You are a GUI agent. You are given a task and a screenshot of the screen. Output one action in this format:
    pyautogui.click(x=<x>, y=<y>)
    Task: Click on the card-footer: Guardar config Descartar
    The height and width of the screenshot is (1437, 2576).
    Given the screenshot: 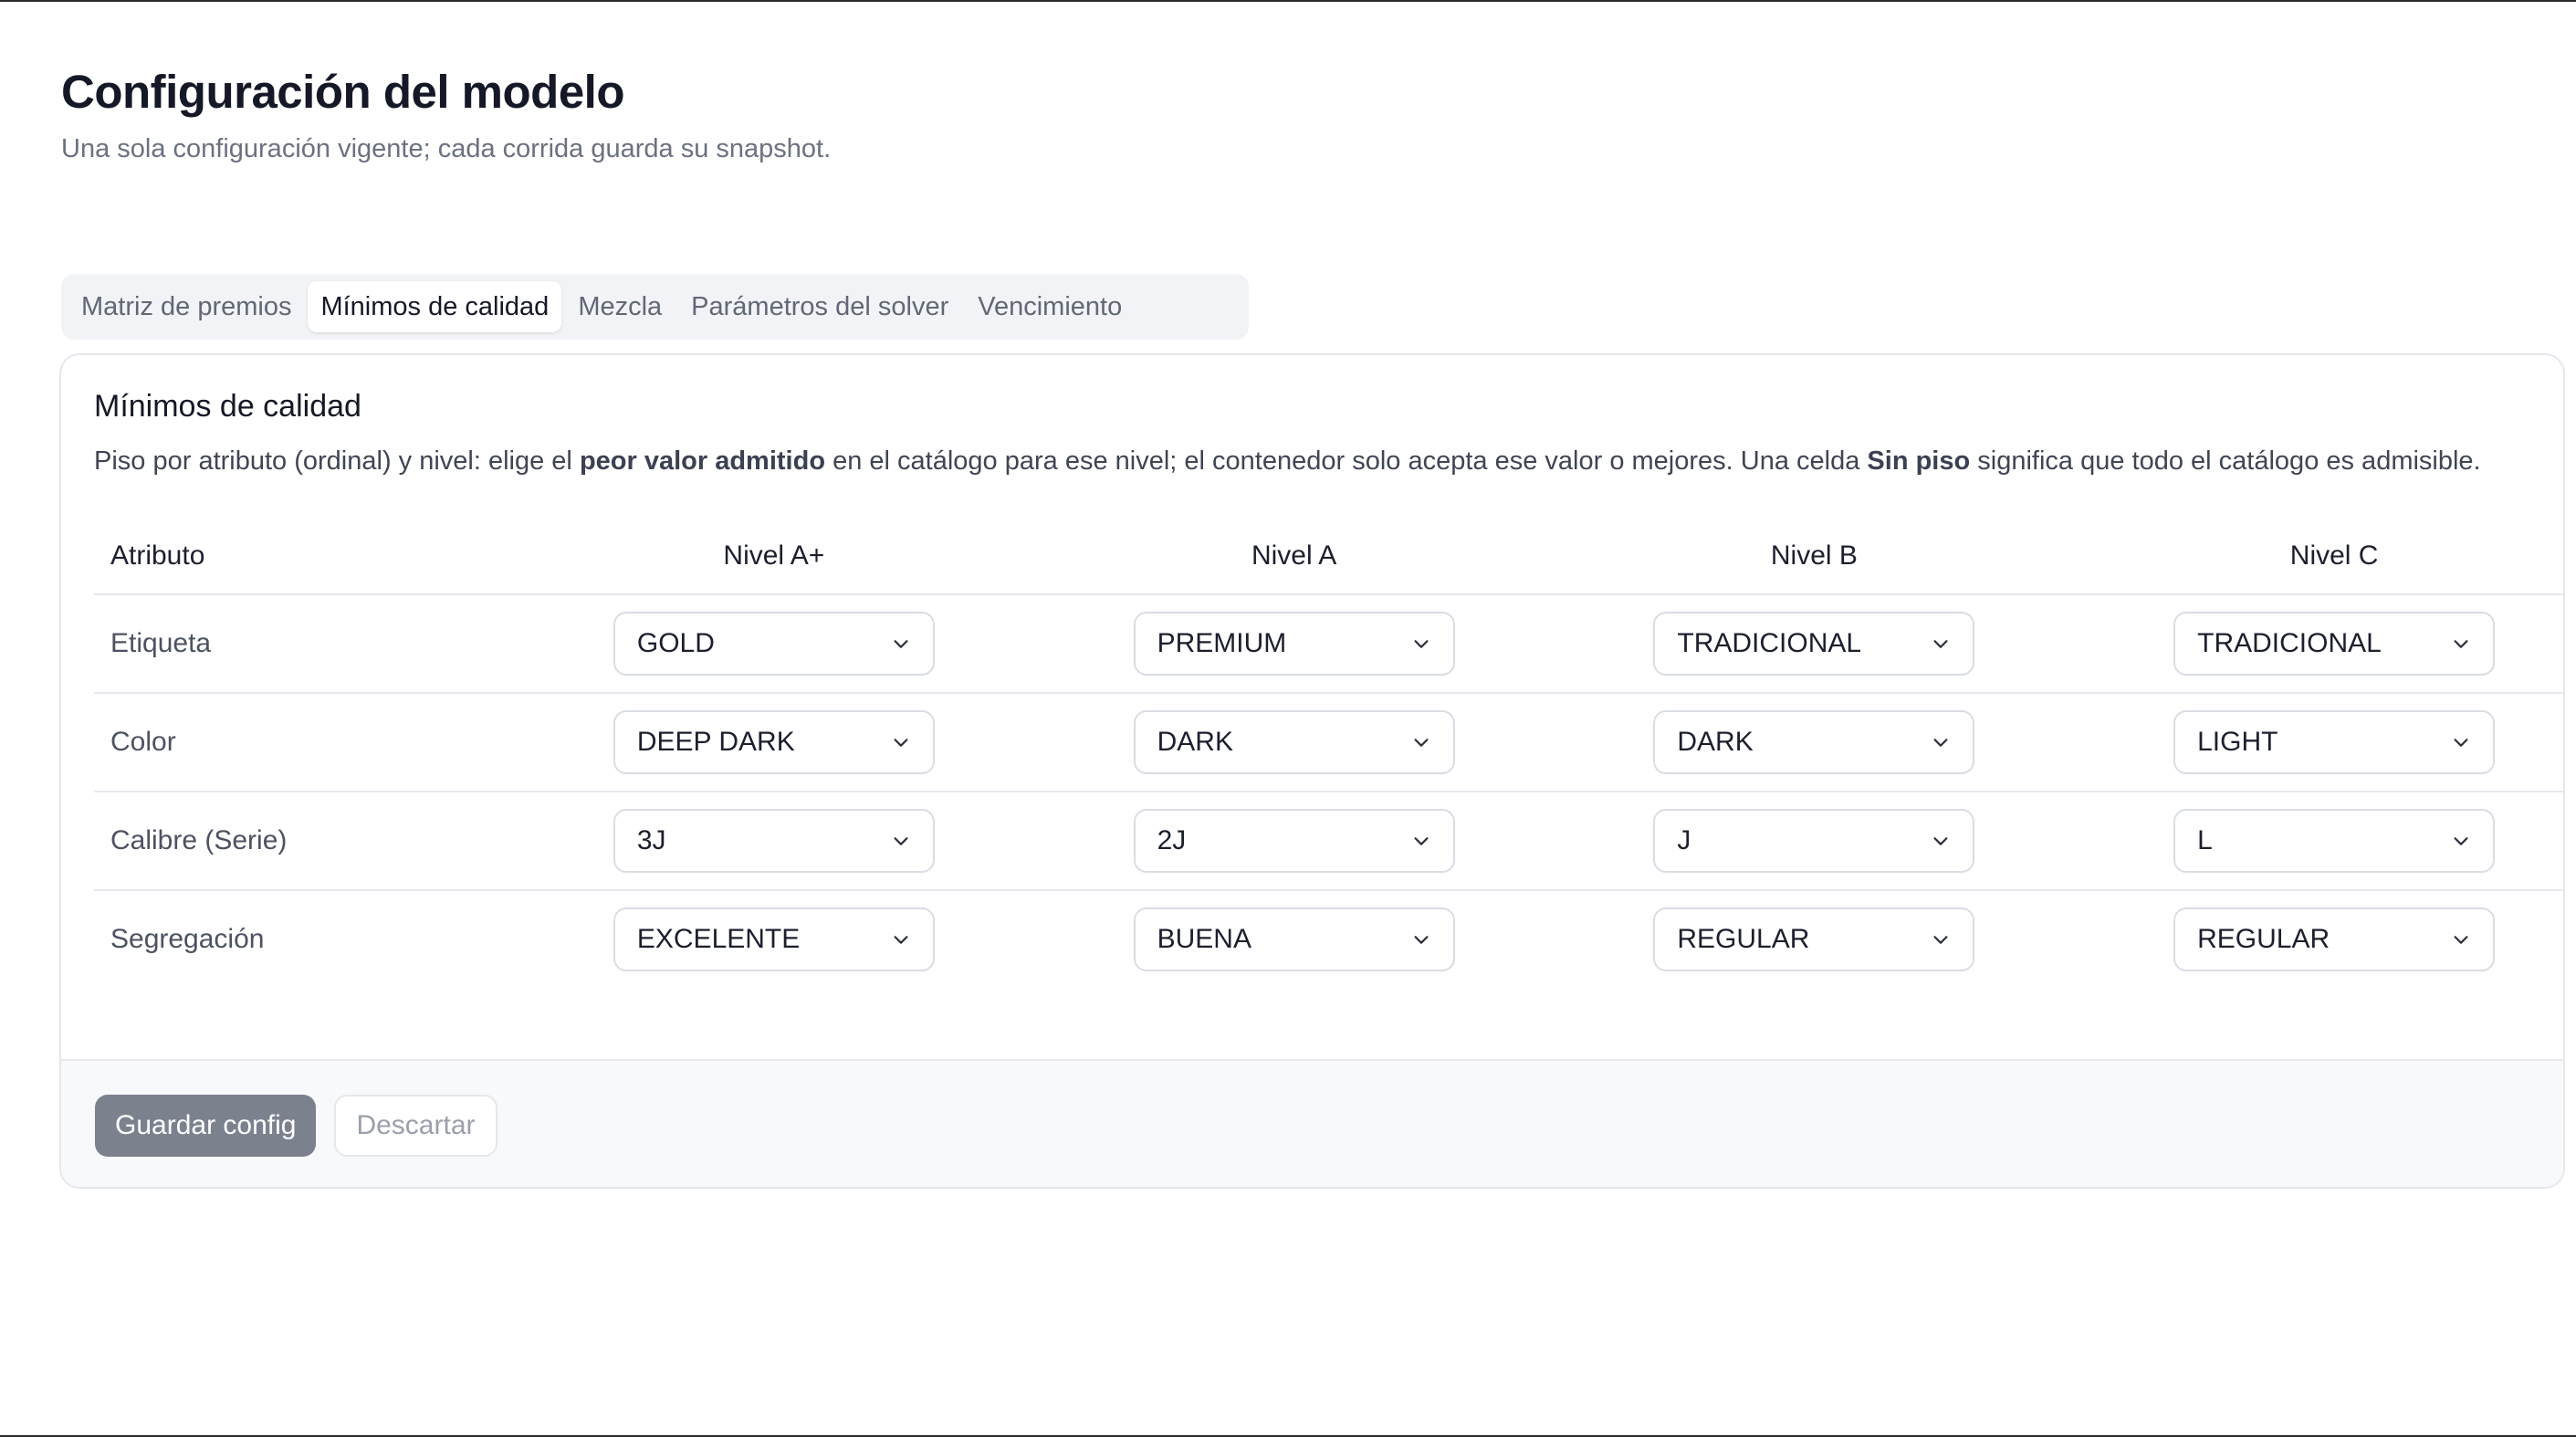 What is the action you would take?
    pyautogui.click(x=1312, y=1123)
    